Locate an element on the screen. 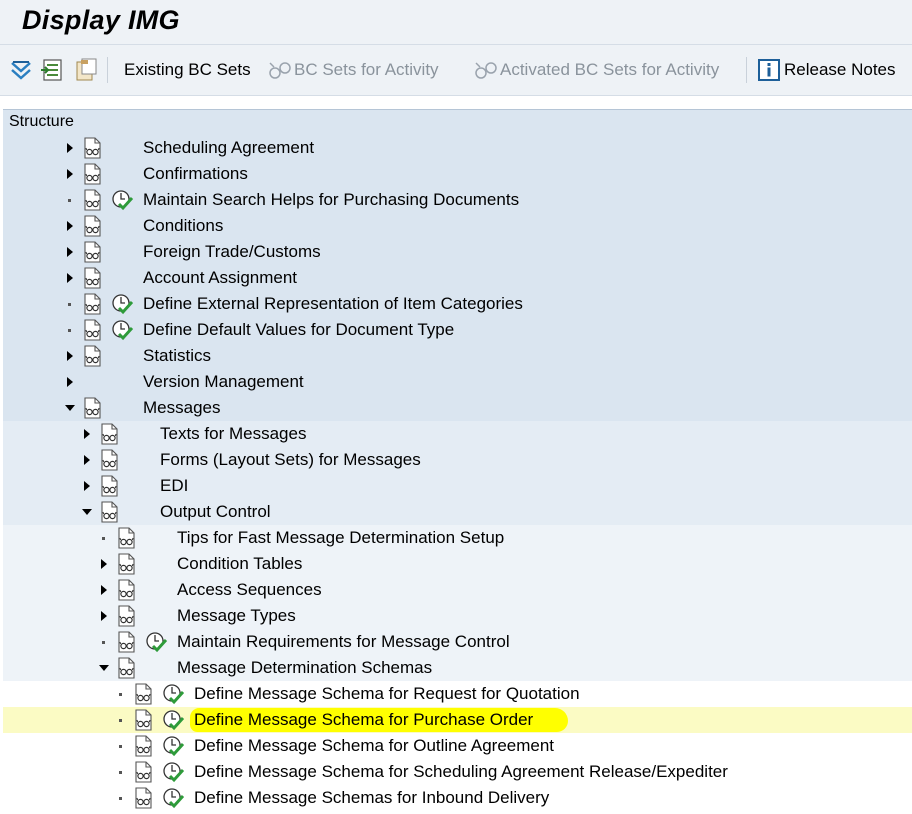  expand-subtree-button is located at coordinates (21, 70).